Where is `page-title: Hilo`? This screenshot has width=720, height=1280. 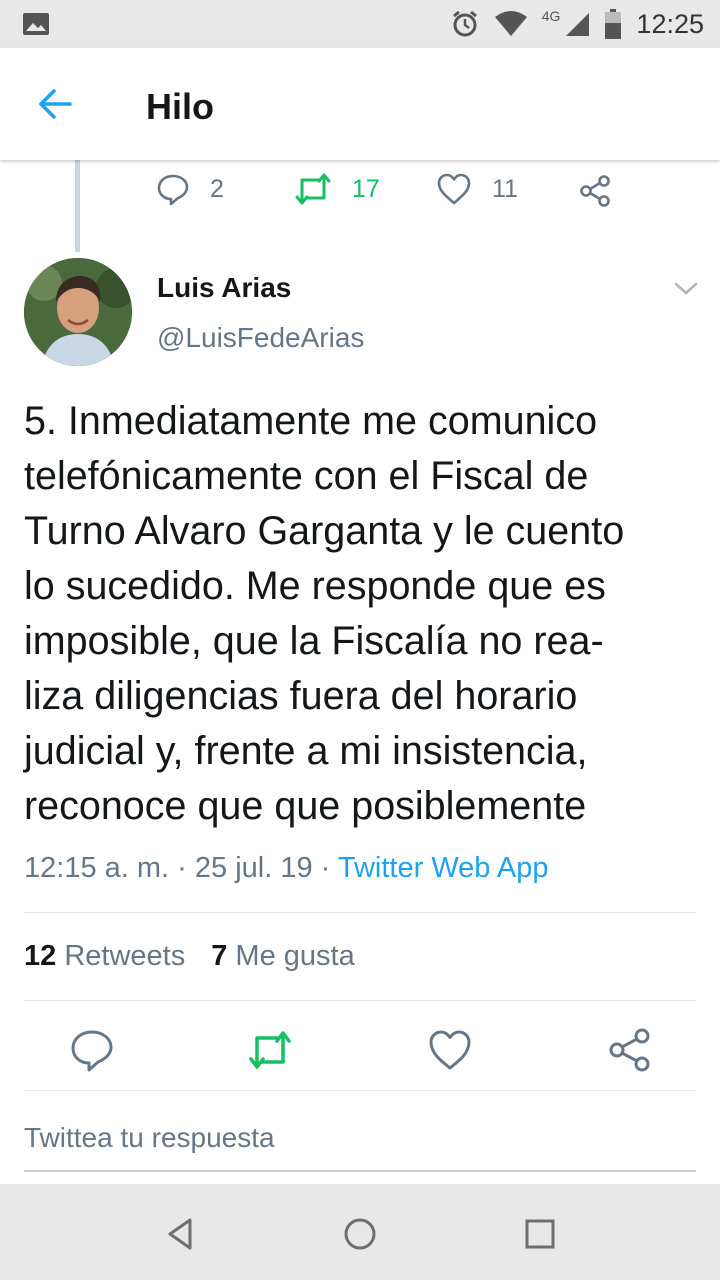 page-title: Hilo is located at coordinates (180, 106).